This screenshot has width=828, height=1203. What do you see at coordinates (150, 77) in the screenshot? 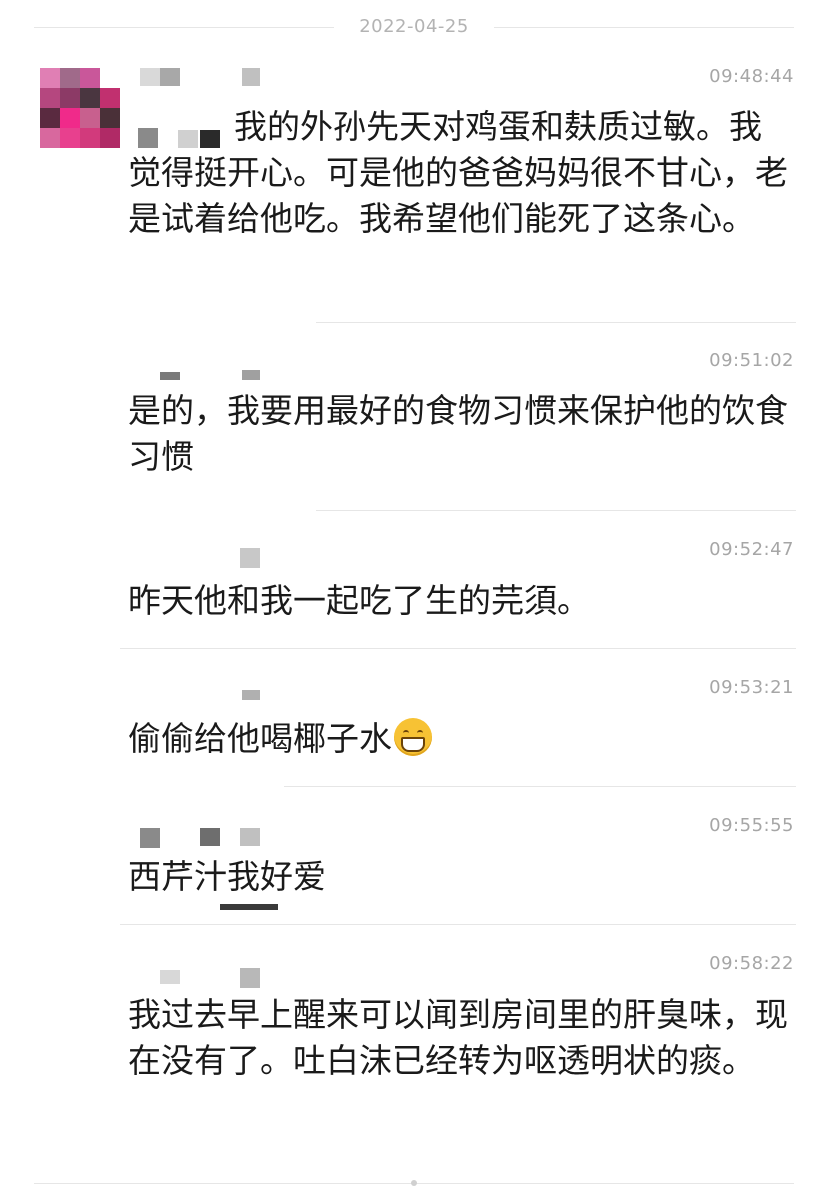
I see `redacted-name` at bounding box center [150, 77].